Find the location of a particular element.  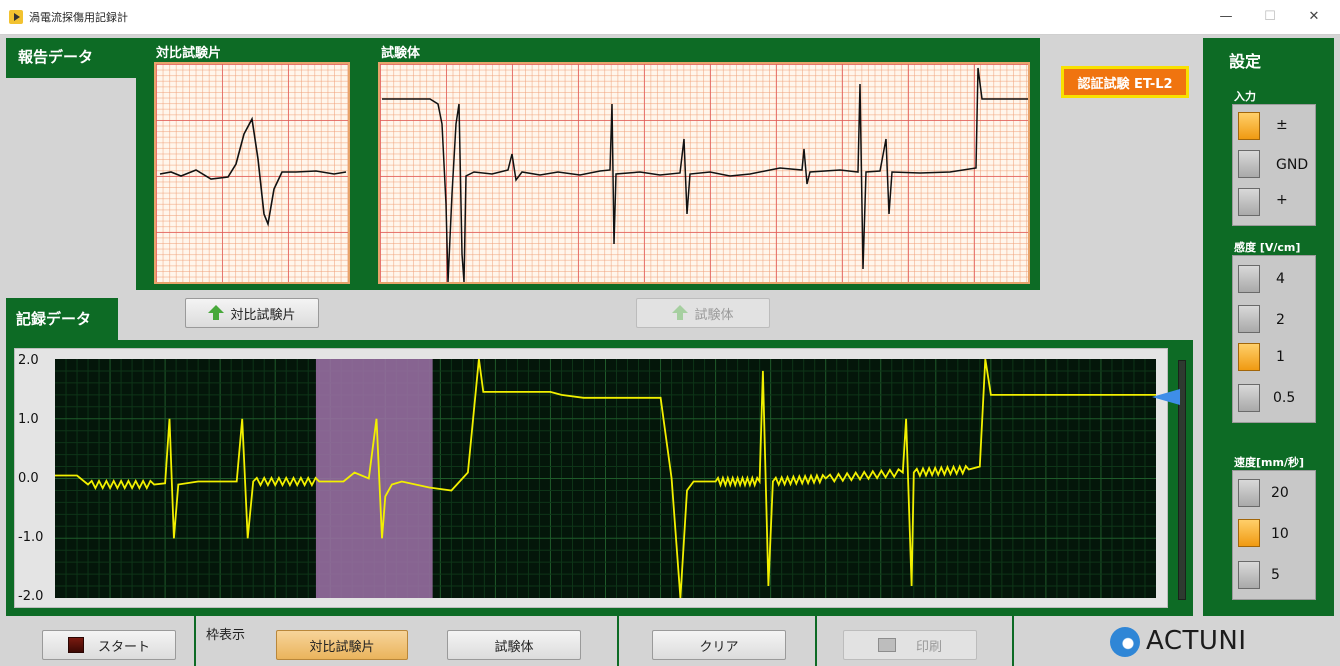

frame-specimen-button: 試験体 is located at coordinates (514, 645).